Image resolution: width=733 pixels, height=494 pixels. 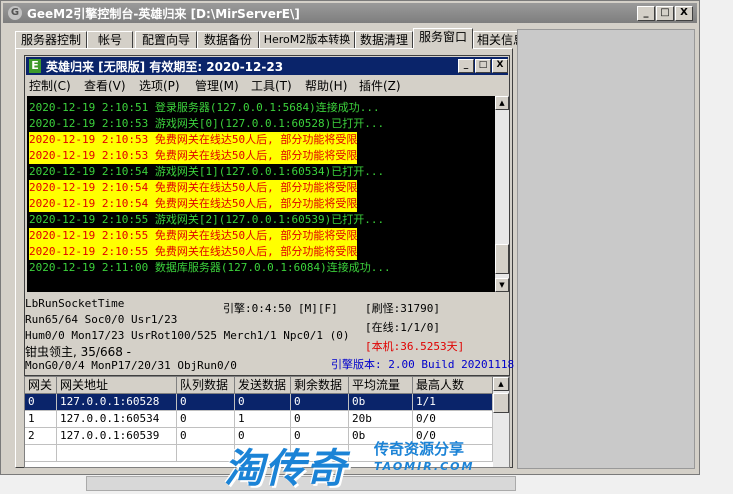 What do you see at coordinates (665, 13) in the screenshot?
I see `maximize-button: □` at bounding box center [665, 13].